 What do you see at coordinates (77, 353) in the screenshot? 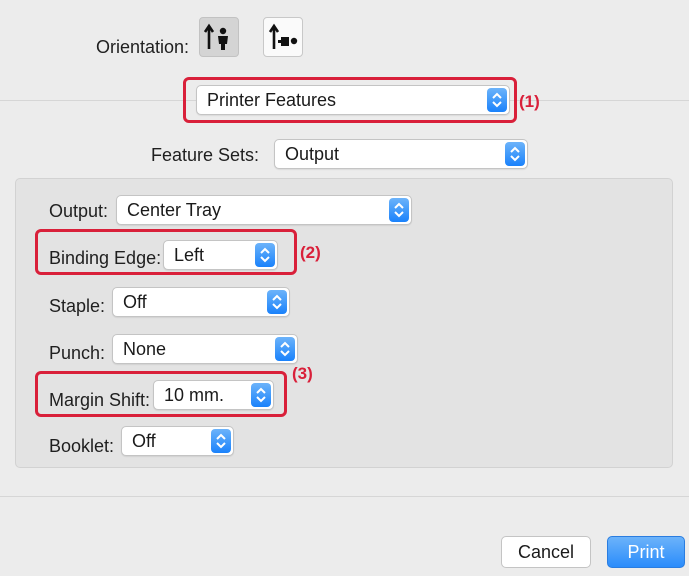
I see `punch-label: Punch:` at bounding box center [77, 353].